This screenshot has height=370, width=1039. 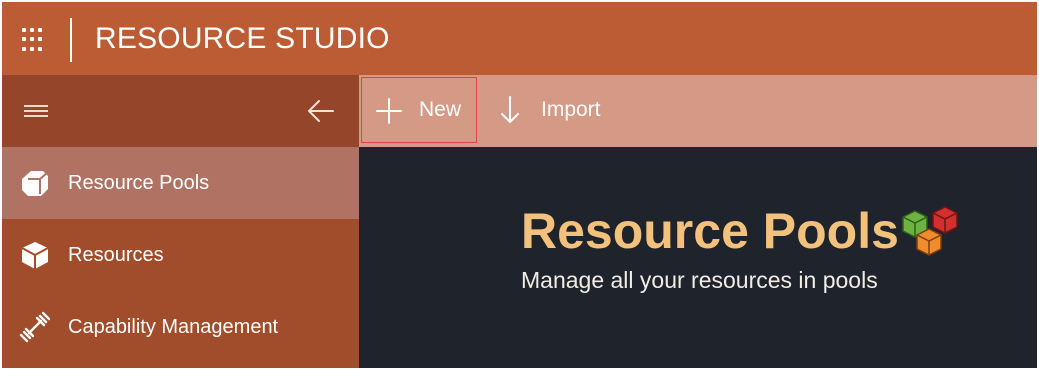 What do you see at coordinates (180, 255) in the screenshot?
I see `sidebar-item-resources: Resources` at bounding box center [180, 255].